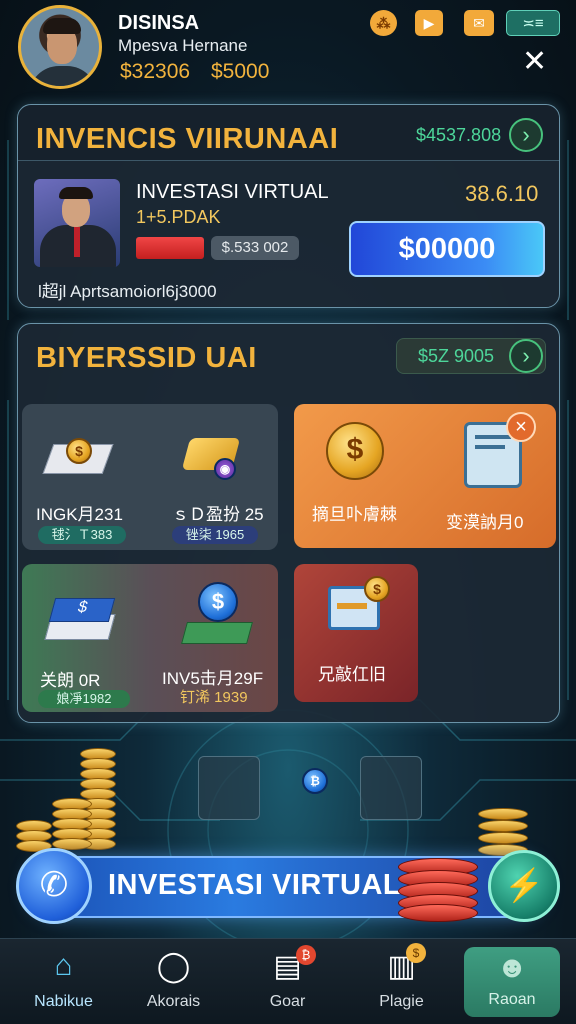 Image resolution: width=576 pixels, height=1024 pixels. Describe the element at coordinates (438, 890) in the screenshot. I see `coin-stack` at that location.